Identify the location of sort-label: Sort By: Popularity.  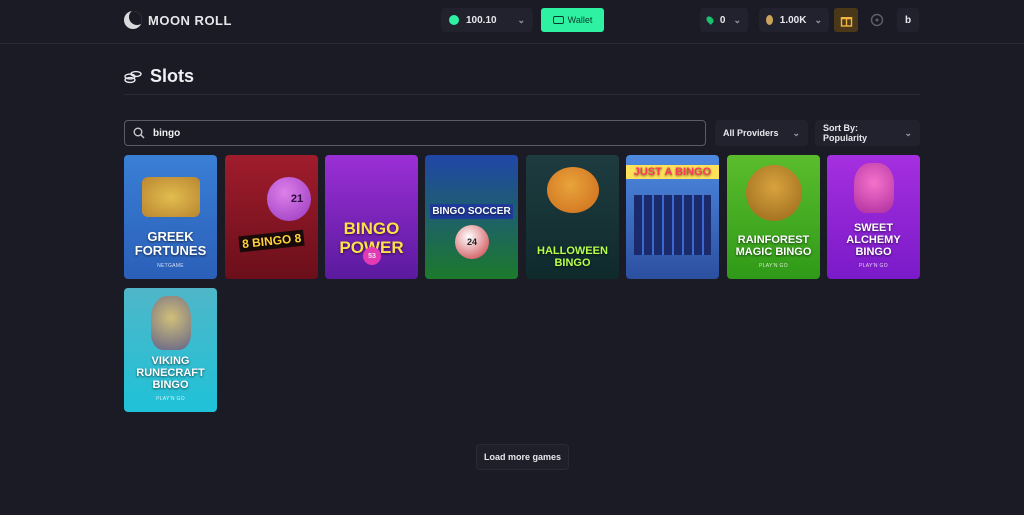
(845, 133).